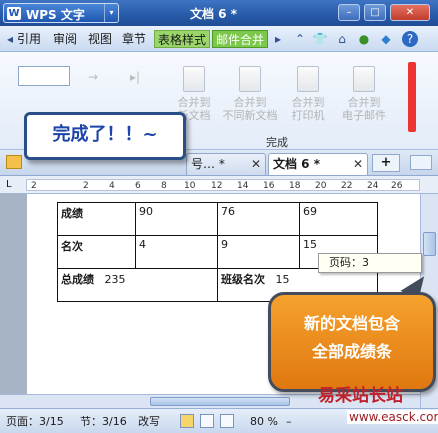 The height and width of the screenshot is (433, 438). I want to click on table-cell: 名次, so click(96, 252).